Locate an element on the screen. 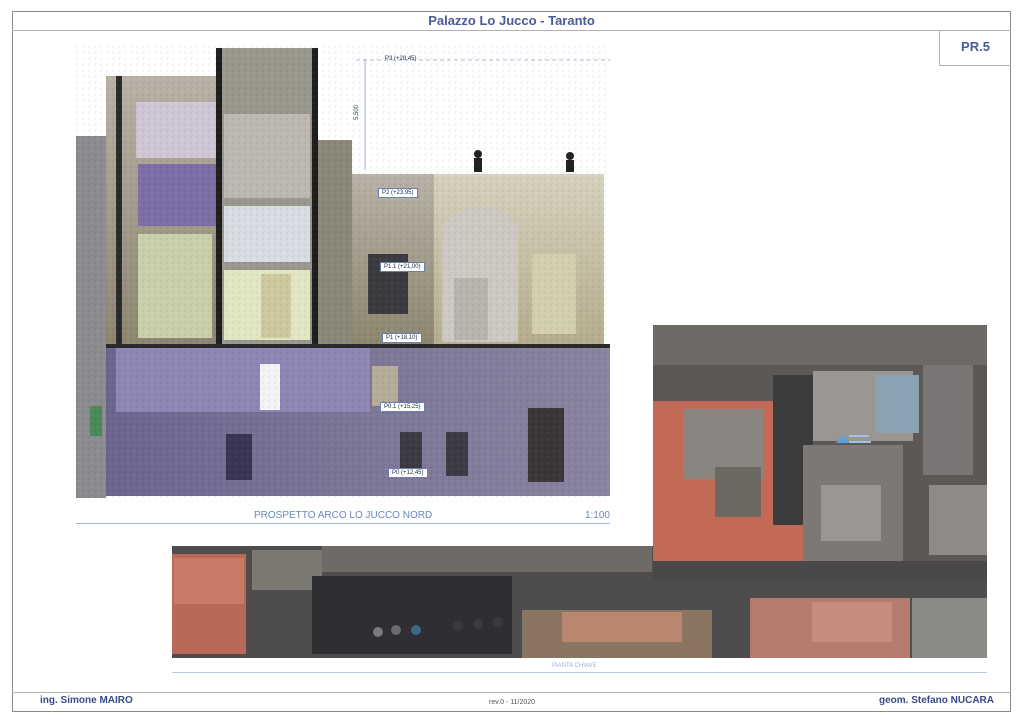 This screenshot has width=1024, height=724. map-title: PIANTA CHIAVE is located at coordinates (574, 666).